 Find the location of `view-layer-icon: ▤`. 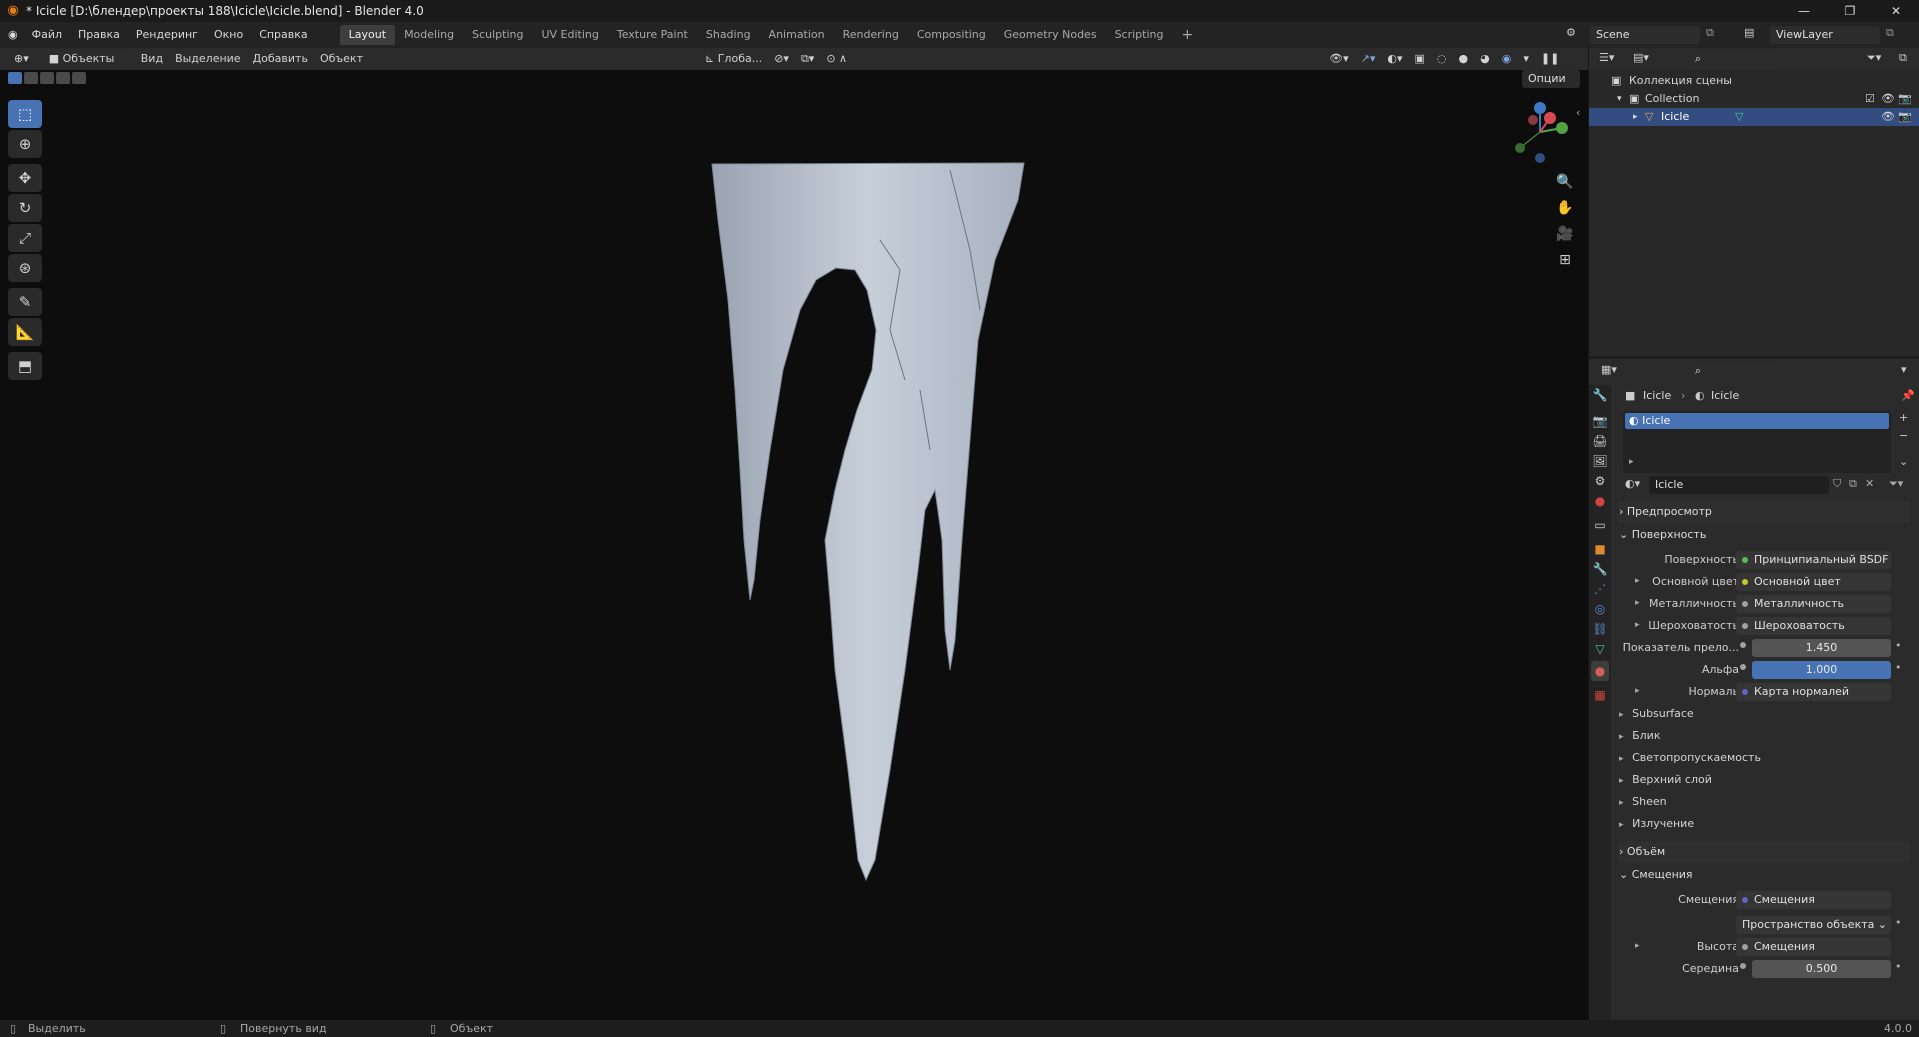

view-layer-icon: ▤ is located at coordinates (1749, 32).